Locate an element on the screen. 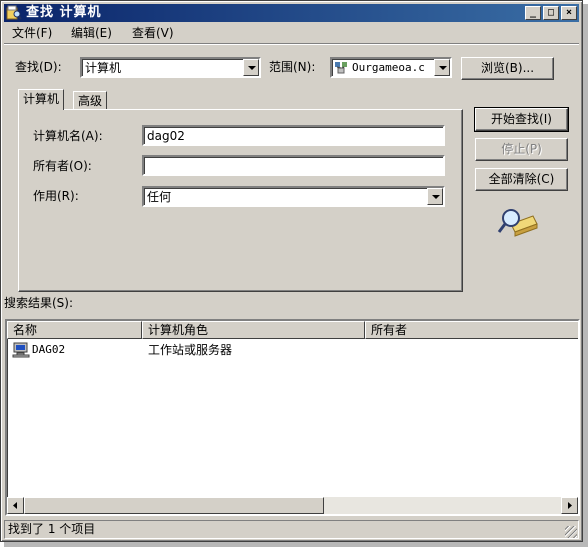 The width and height of the screenshot is (588, 547). search-animation-icon is located at coordinates (517, 223).